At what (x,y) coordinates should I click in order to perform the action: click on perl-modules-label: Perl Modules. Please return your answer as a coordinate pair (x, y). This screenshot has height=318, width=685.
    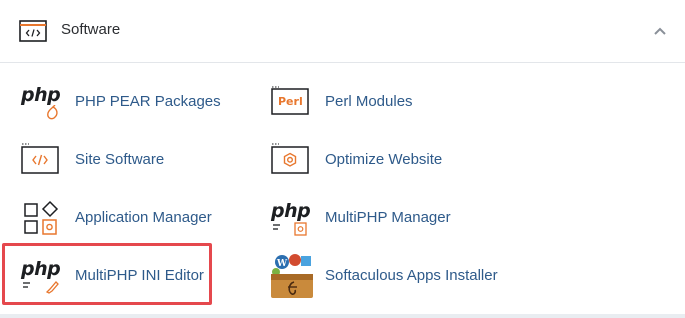
    Looking at the image, I should click on (369, 101).